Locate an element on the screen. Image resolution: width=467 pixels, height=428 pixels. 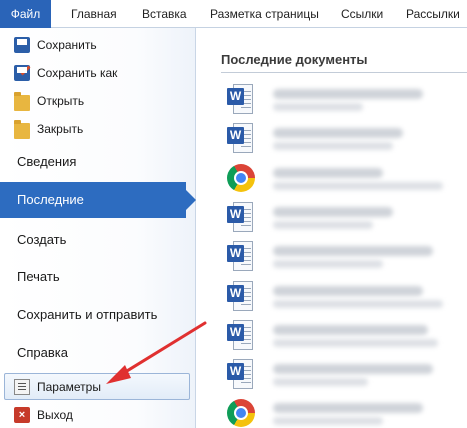
title-divider is located at coordinates (344, 72).